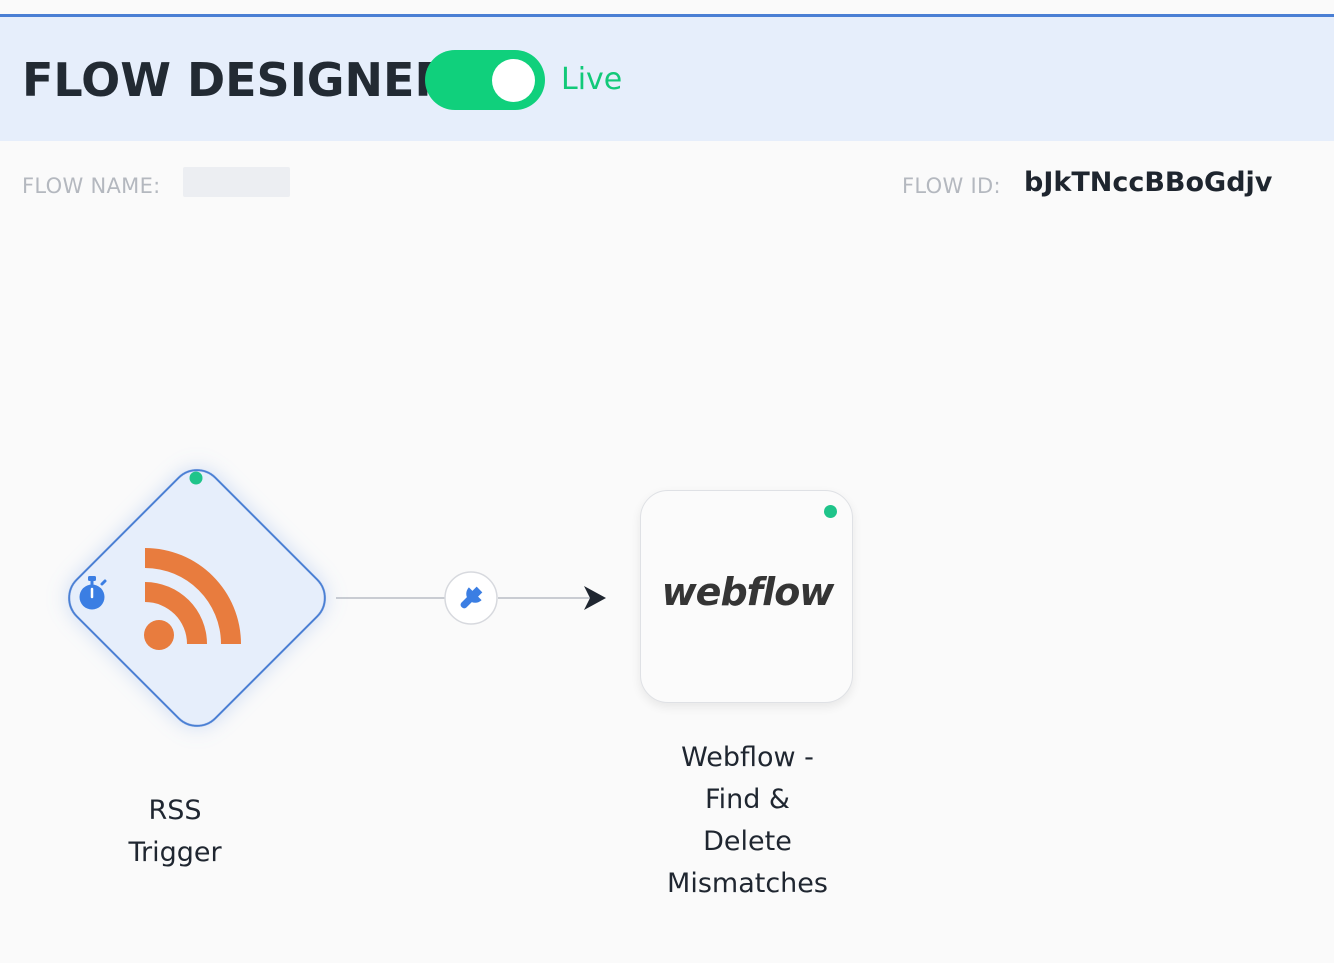 The image size is (1334, 963). I want to click on webflow-node-label: Webflow - Find & Delete Mismatches, so click(747, 820).